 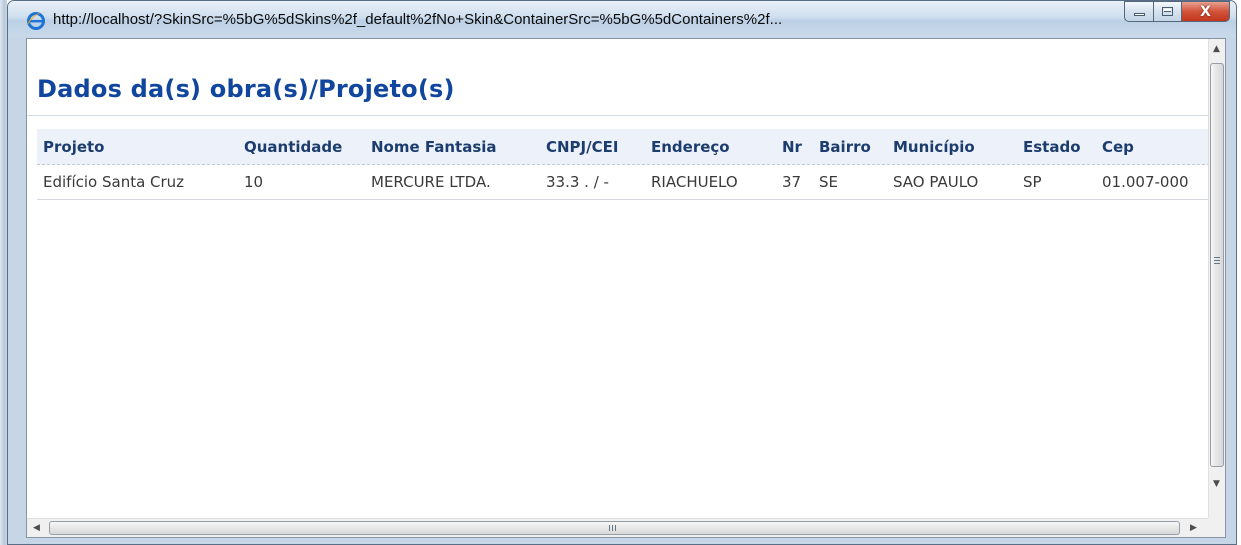 I want to click on cell-quantidade: 10, so click(x=254, y=182).